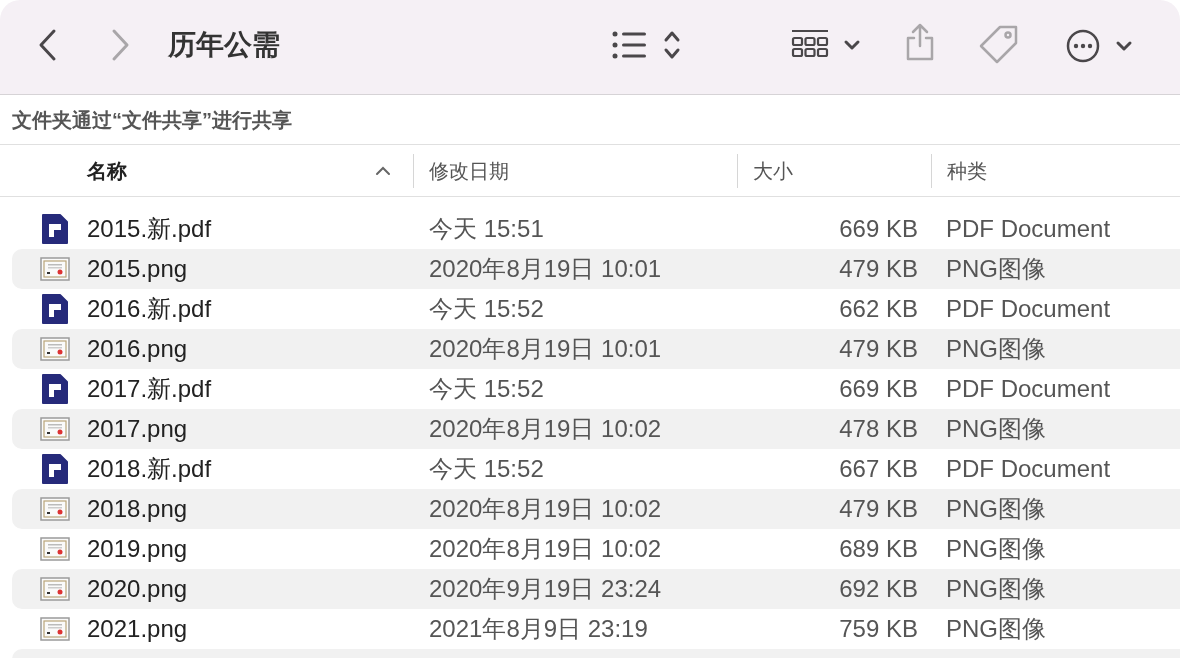 The height and width of the screenshot is (658, 1180). Describe the element at coordinates (878, 429) in the screenshot. I see `file-size: 478 KB` at that location.